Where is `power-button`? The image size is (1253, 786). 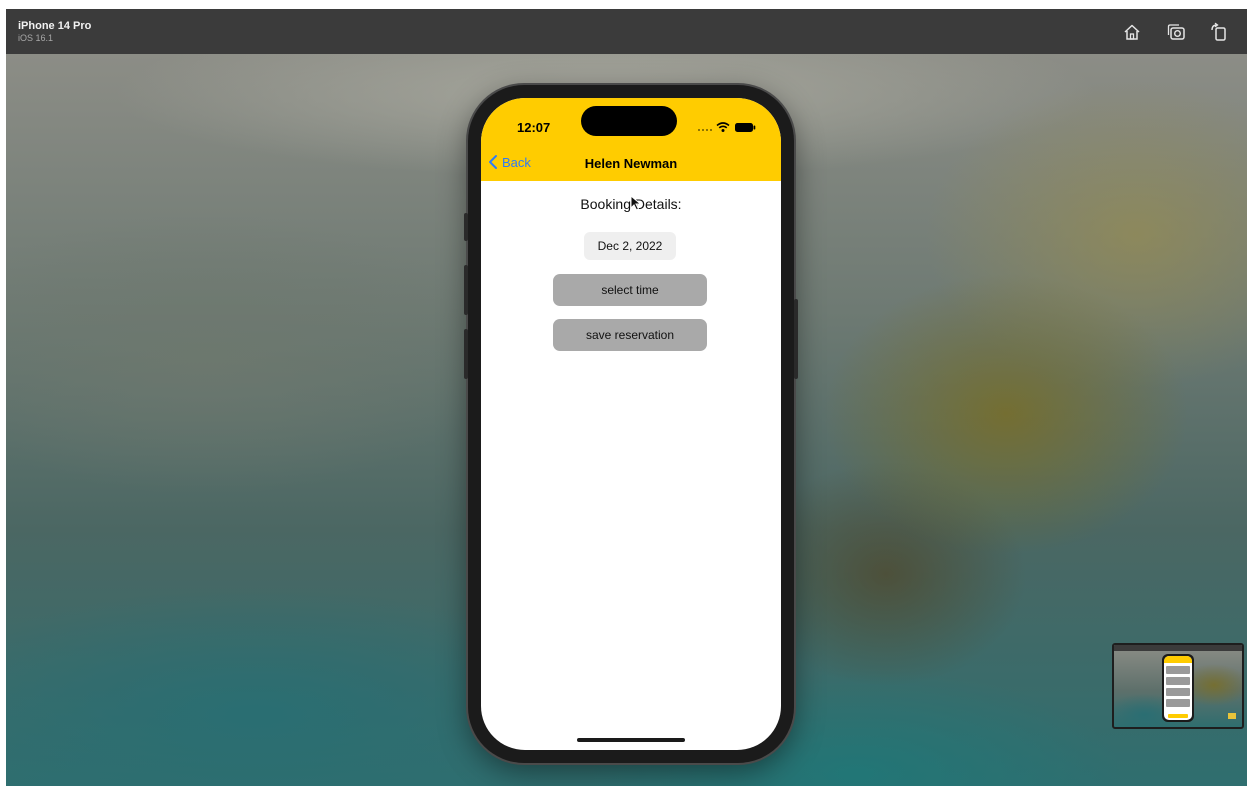
power-button is located at coordinates (796, 339).